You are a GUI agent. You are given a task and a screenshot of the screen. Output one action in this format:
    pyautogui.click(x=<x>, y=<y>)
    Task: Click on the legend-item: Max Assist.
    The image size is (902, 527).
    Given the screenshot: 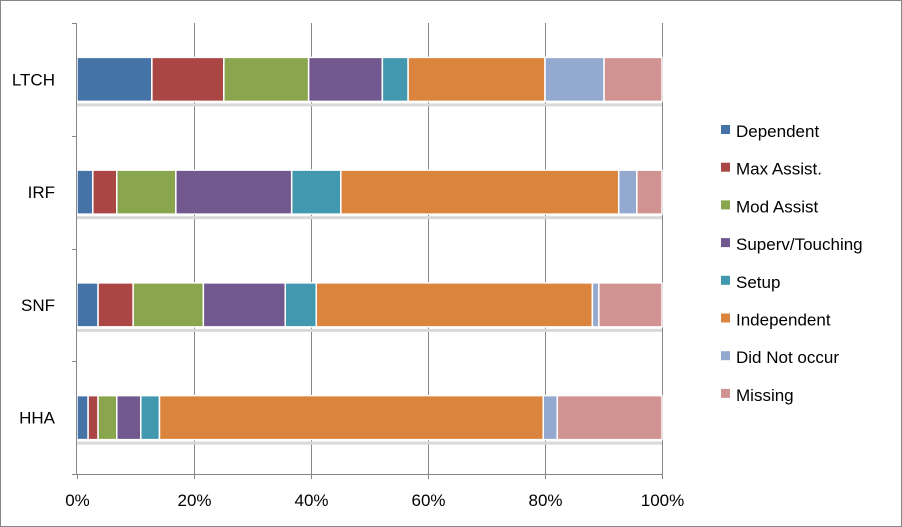 What is the action you would take?
    pyautogui.click(x=771, y=169)
    